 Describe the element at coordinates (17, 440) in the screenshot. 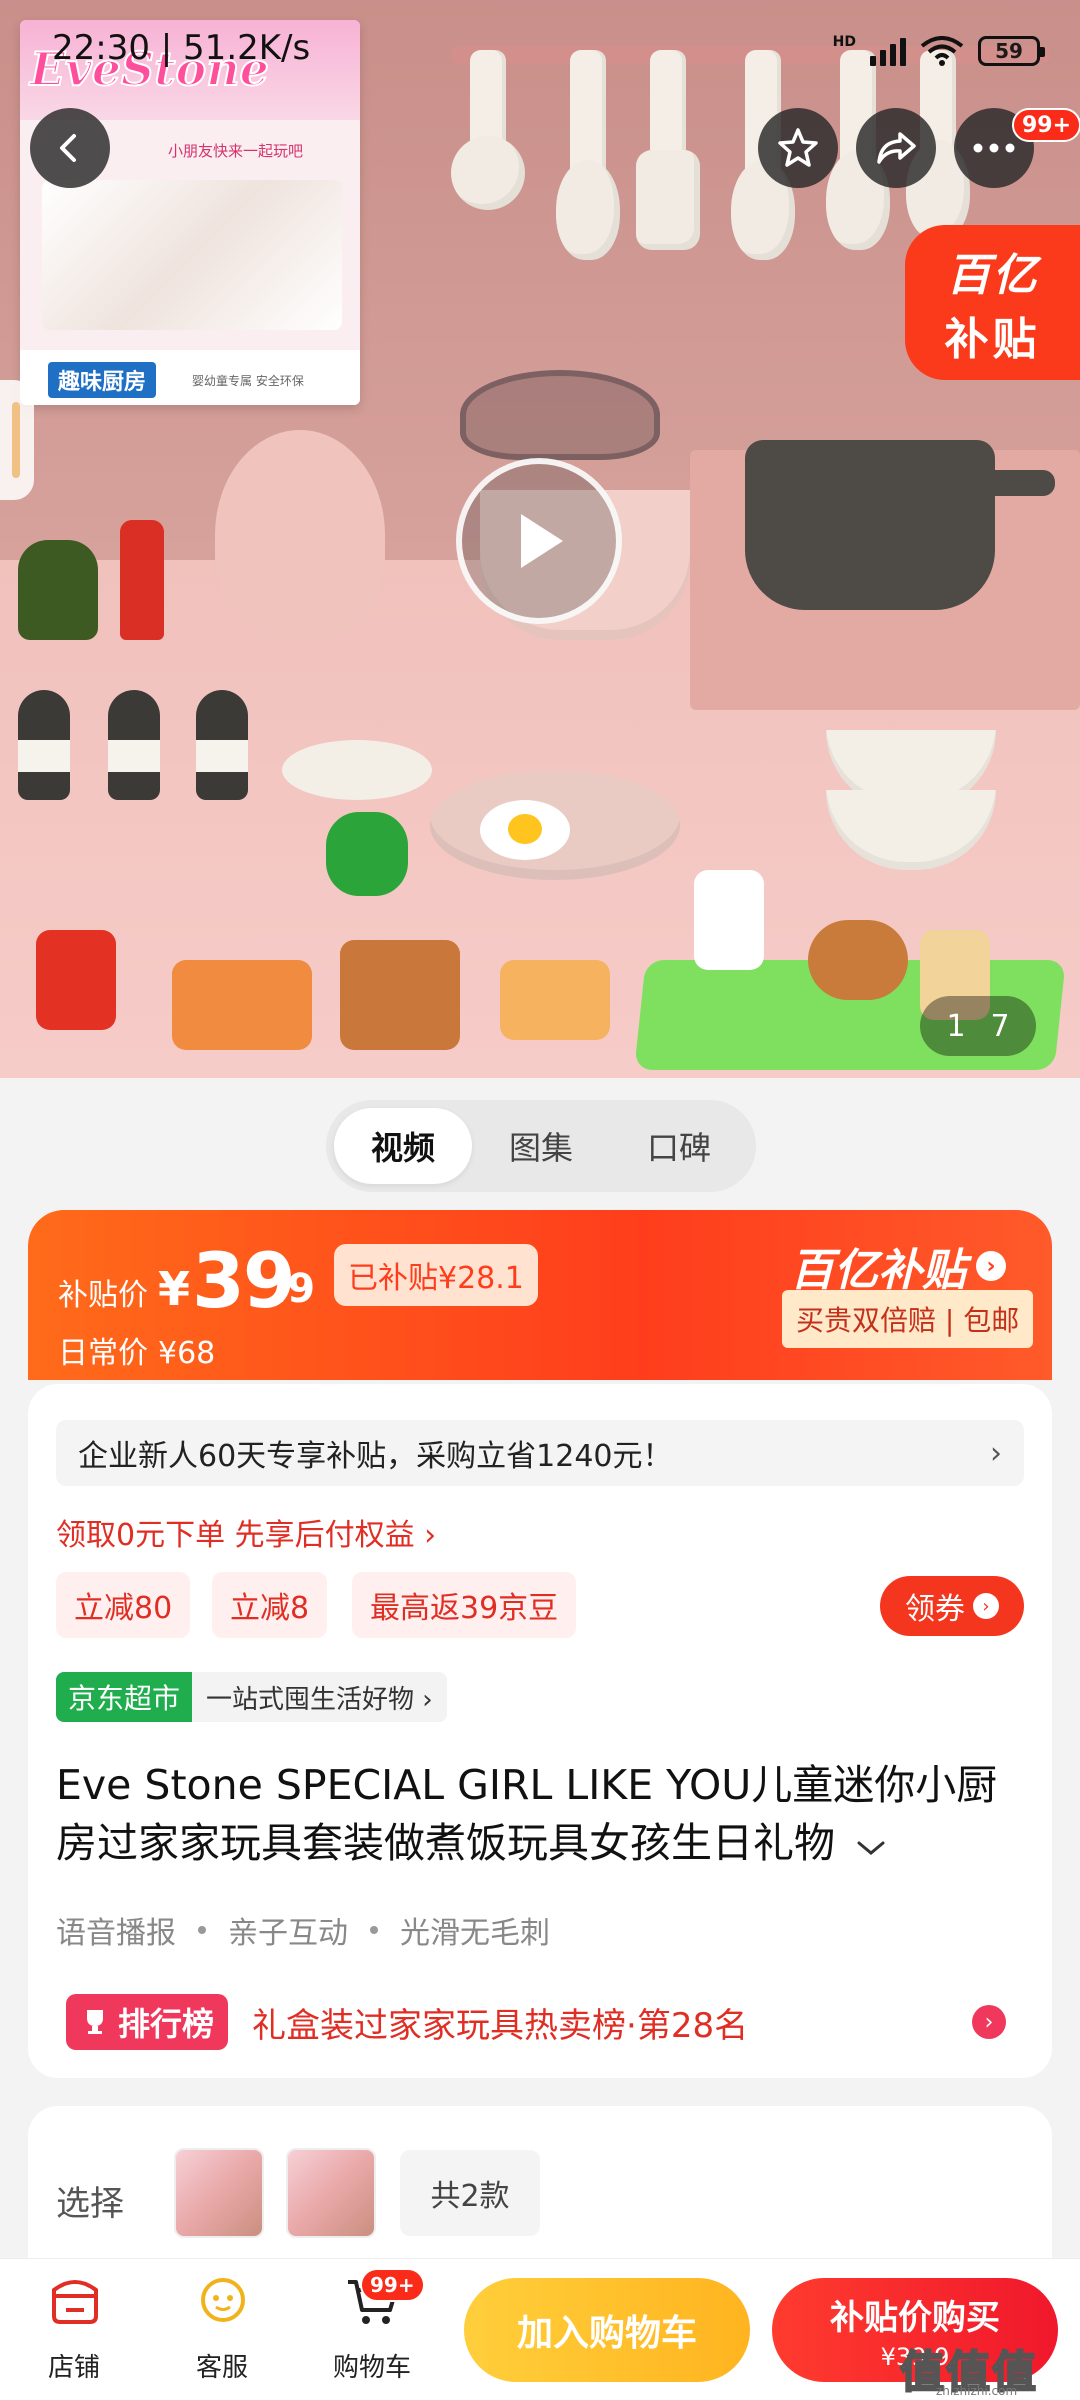

I see `side-drawer-handle` at that location.